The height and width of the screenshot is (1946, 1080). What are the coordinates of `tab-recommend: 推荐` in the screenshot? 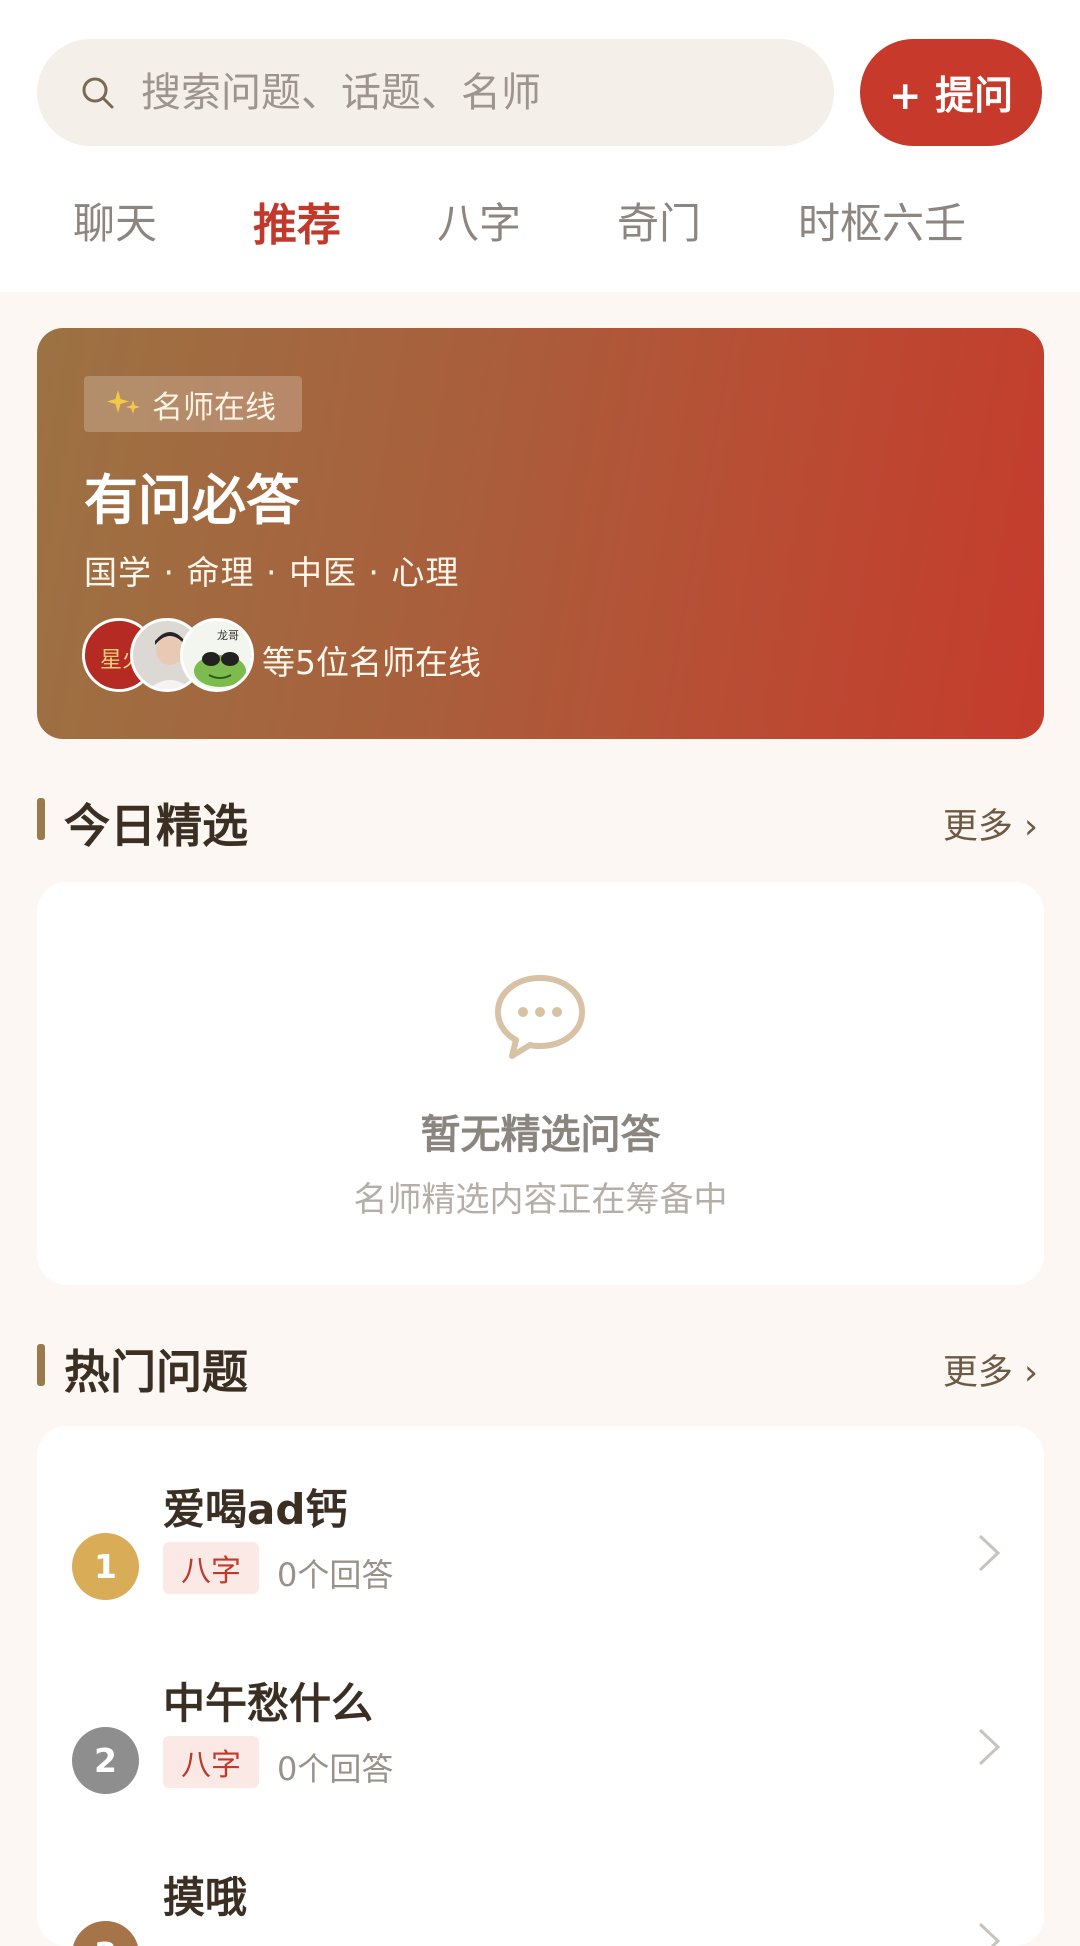 It's located at (297, 221).